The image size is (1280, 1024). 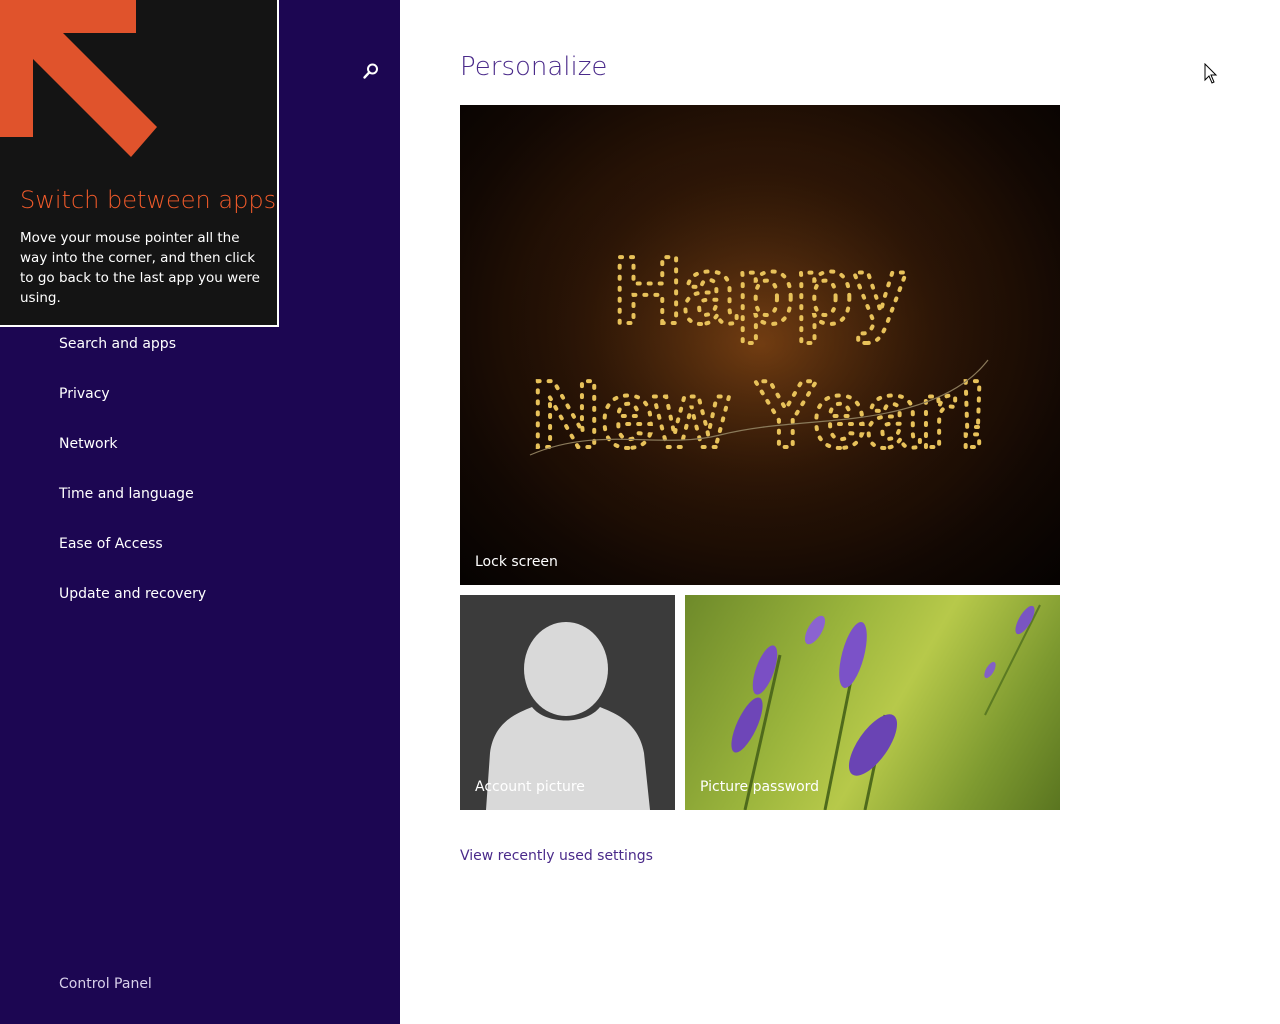 What do you see at coordinates (88, 444) in the screenshot?
I see `nav-item-network: Network` at bounding box center [88, 444].